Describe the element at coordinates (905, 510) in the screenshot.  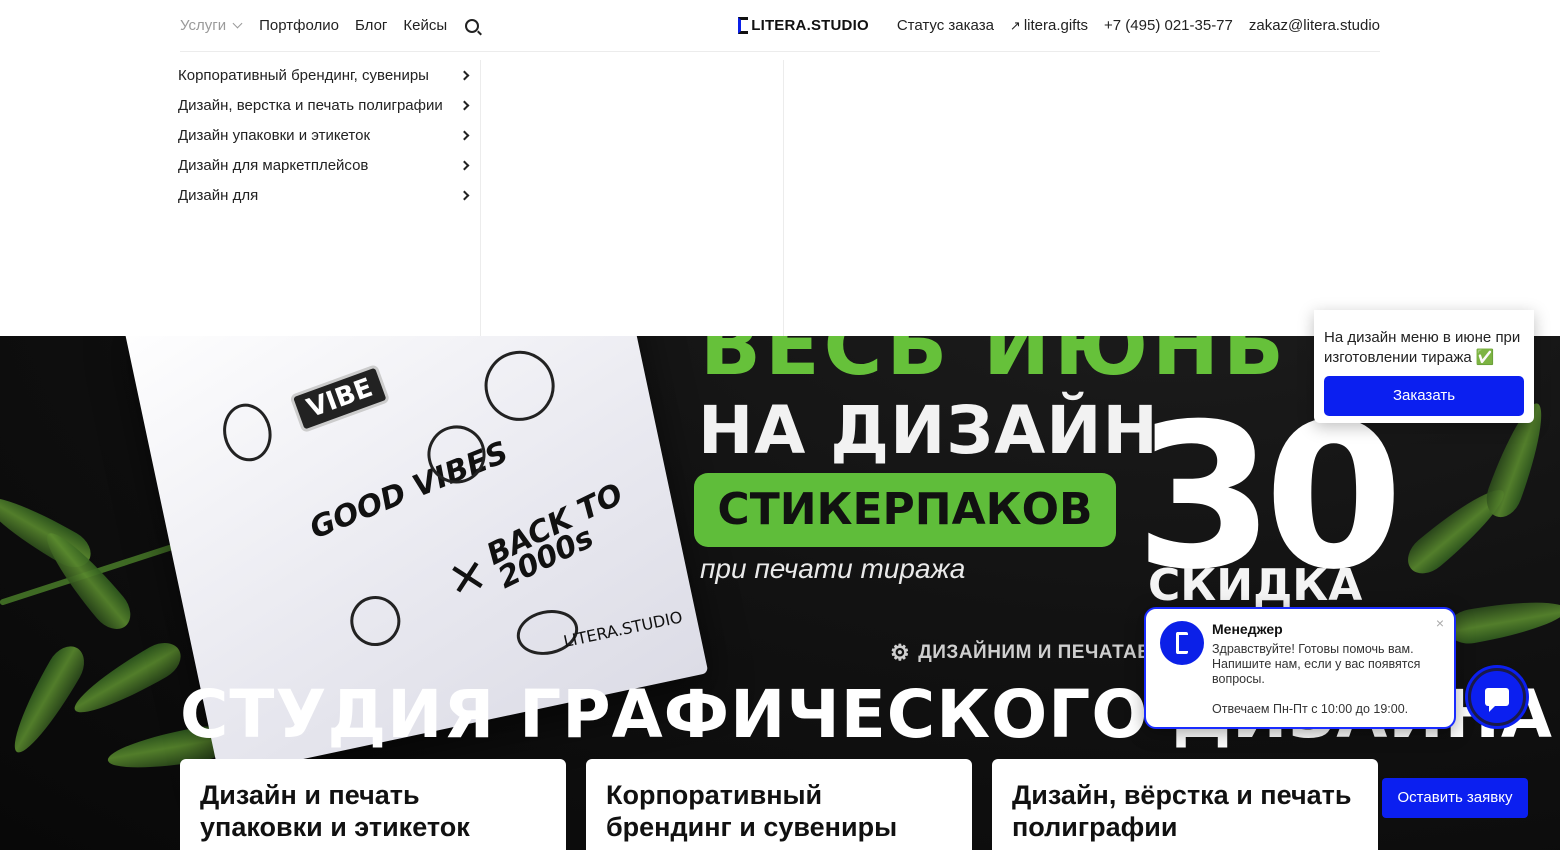
I see `promo-badge: СТИКЕРПАКОВ` at that location.